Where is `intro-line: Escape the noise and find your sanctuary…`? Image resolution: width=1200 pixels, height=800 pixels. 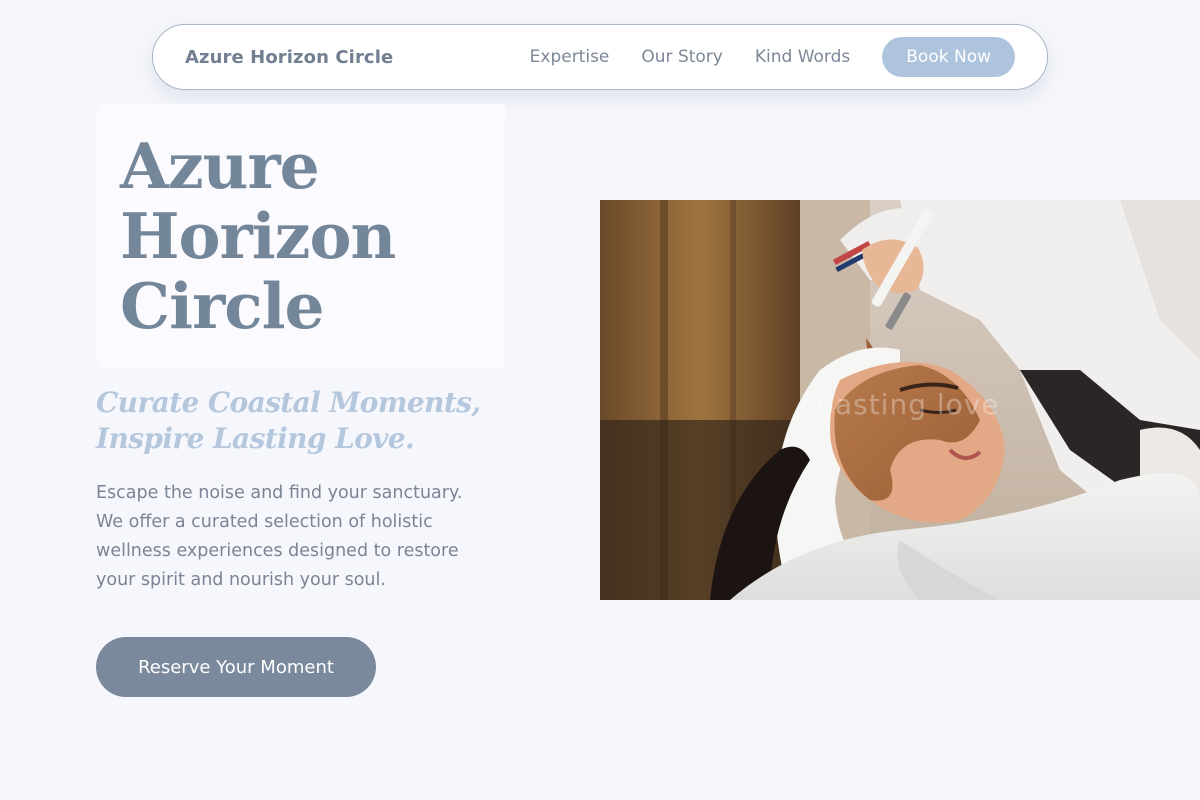
intro-line: Escape the noise and find your sanctuary… is located at coordinates (279, 493).